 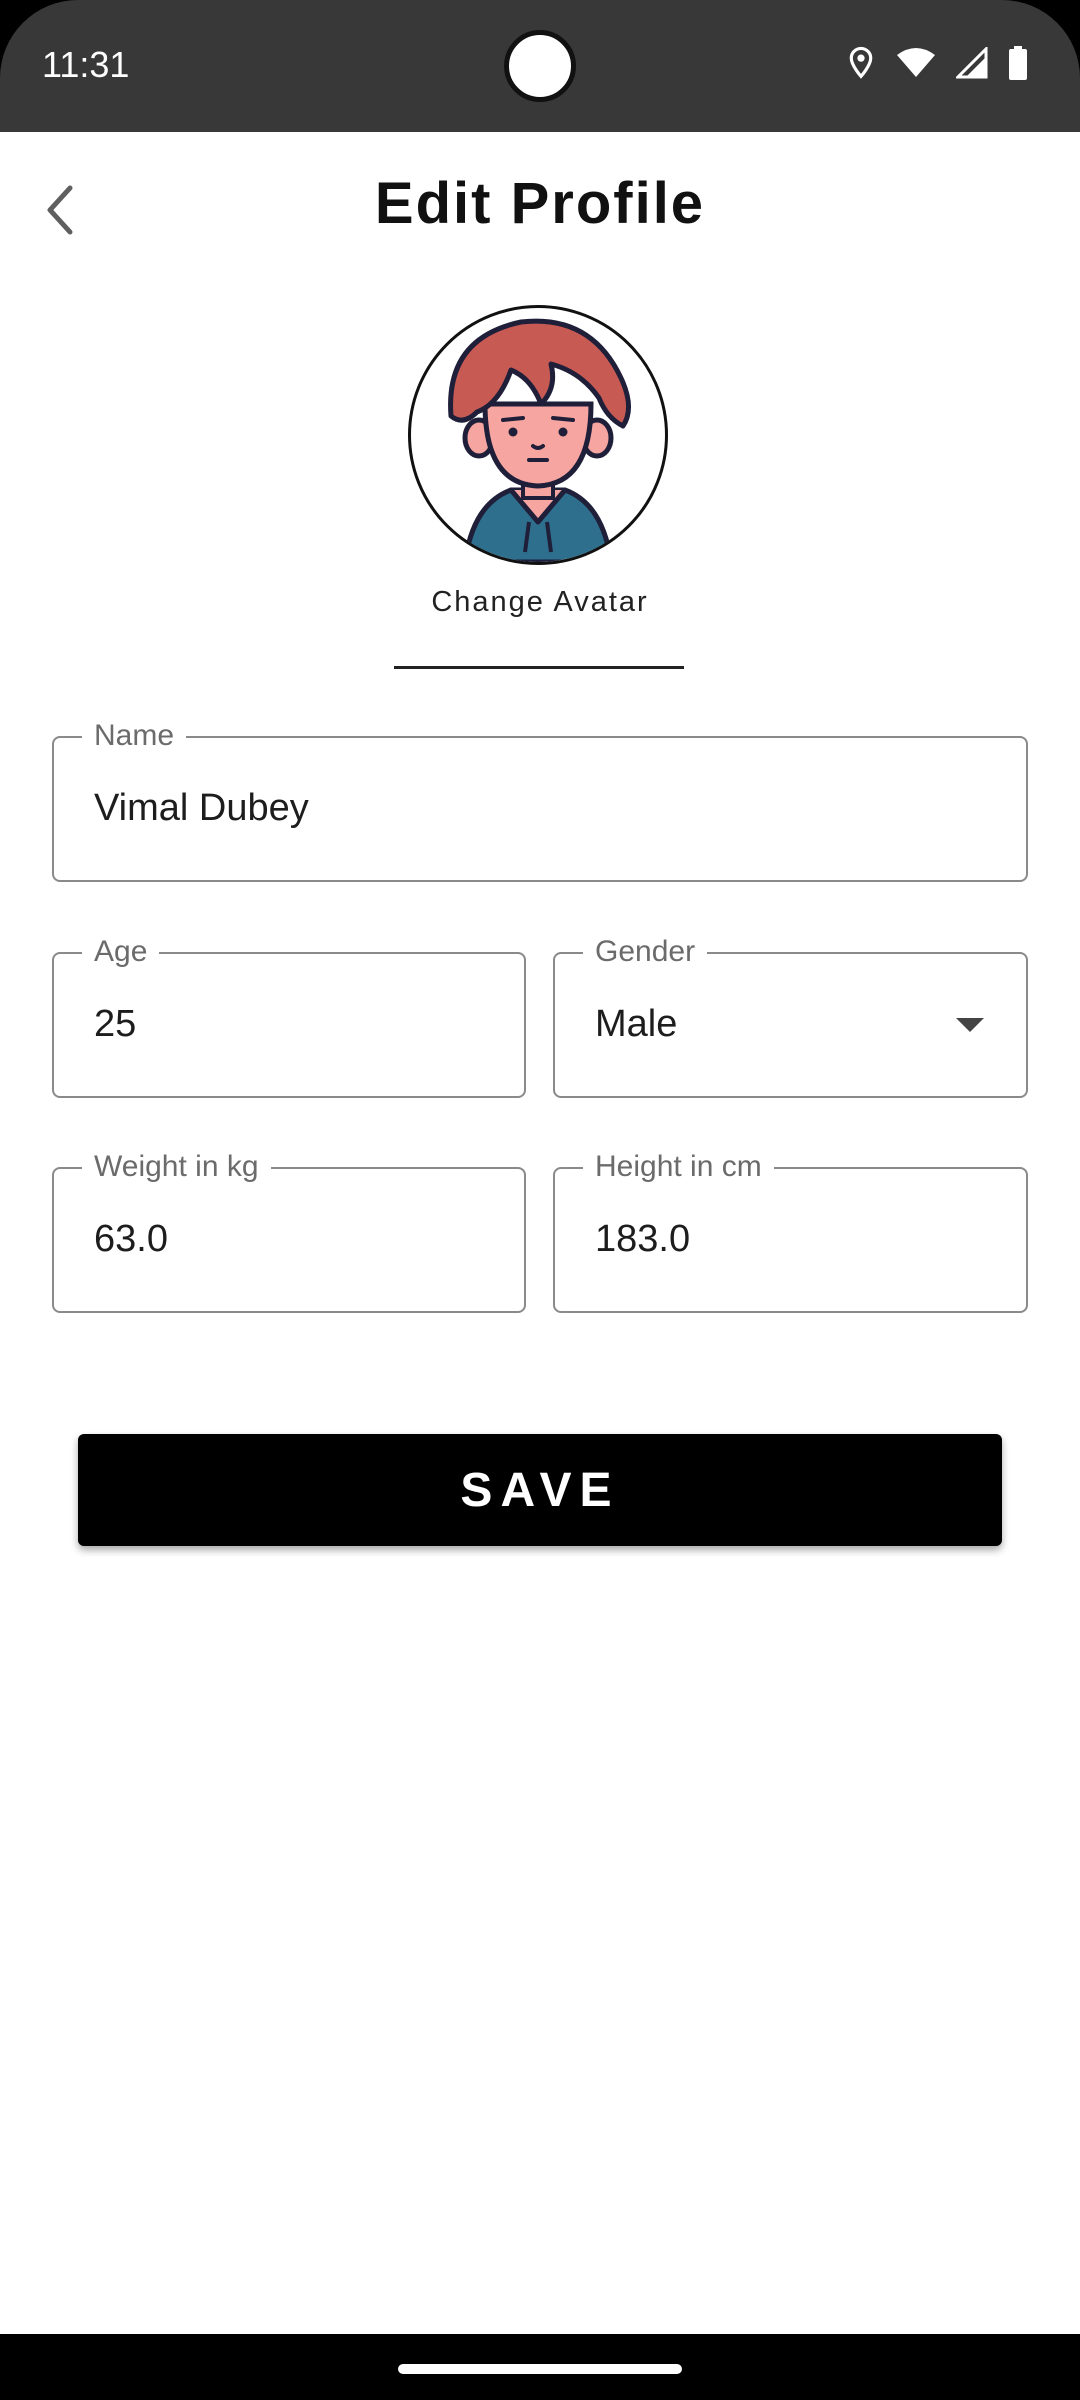 I want to click on name-value: Vimal Dubey, so click(x=201, y=808).